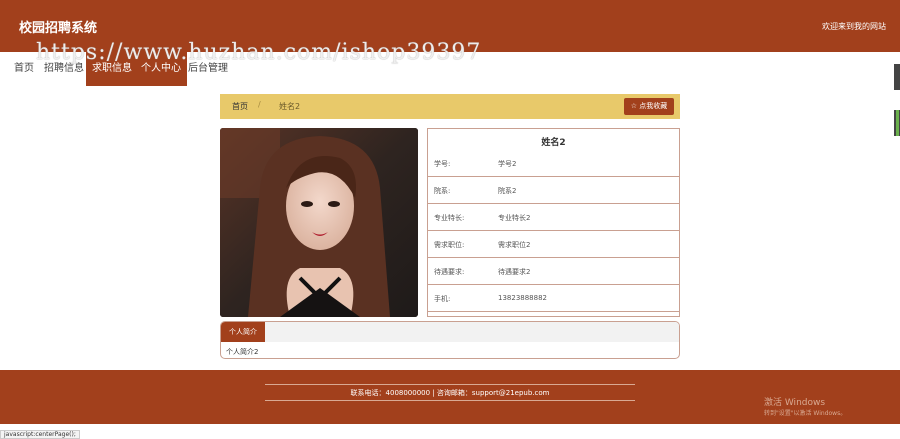 This screenshot has width=900, height=439. Describe the element at coordinates (259, 52) in the screenshot. I see `watermark-text: https://www.huzhan.com/ishop39397` at that location.